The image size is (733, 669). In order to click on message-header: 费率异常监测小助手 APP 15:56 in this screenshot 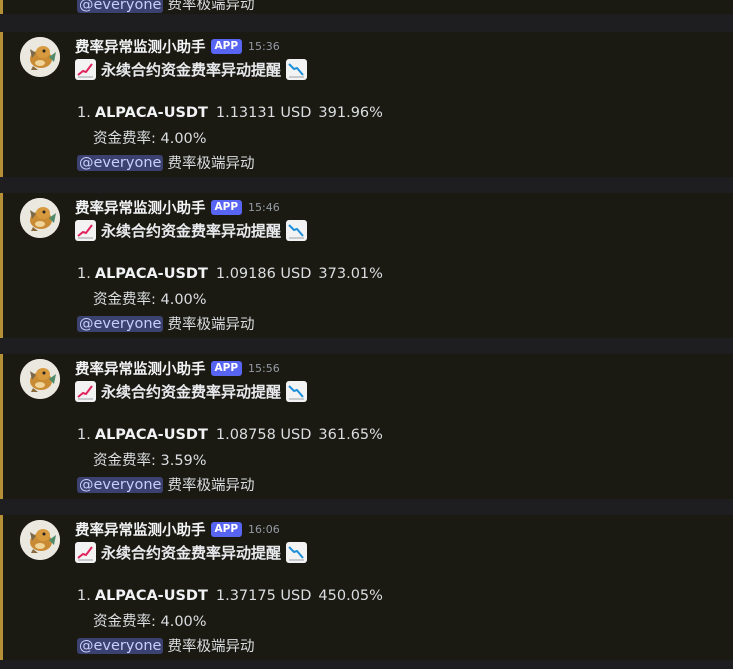, I will do `click(177, 368)`.